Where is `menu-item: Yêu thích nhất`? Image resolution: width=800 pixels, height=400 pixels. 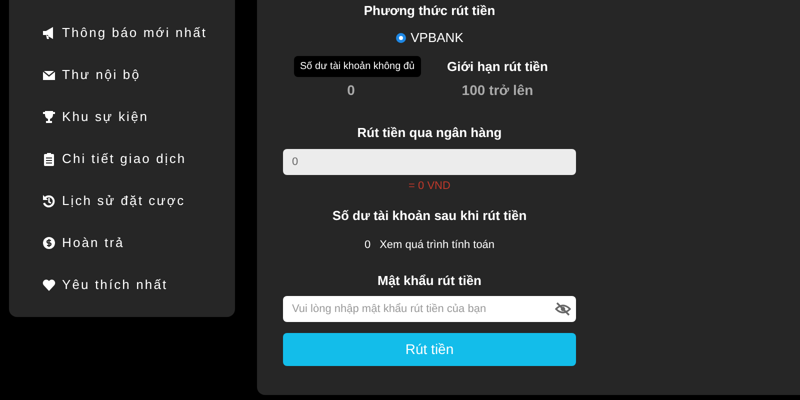
menu-item: Yêu thích nhất is located at coordinates (115, 285).